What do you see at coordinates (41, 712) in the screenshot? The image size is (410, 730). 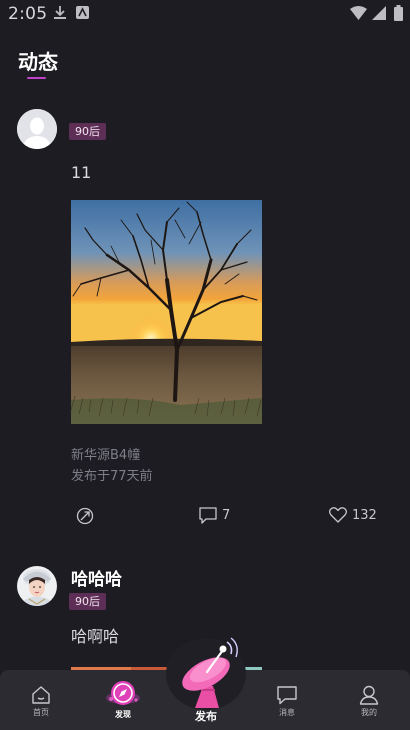 I see `nav-label-home: 首页` at bounding box center [41, 712].